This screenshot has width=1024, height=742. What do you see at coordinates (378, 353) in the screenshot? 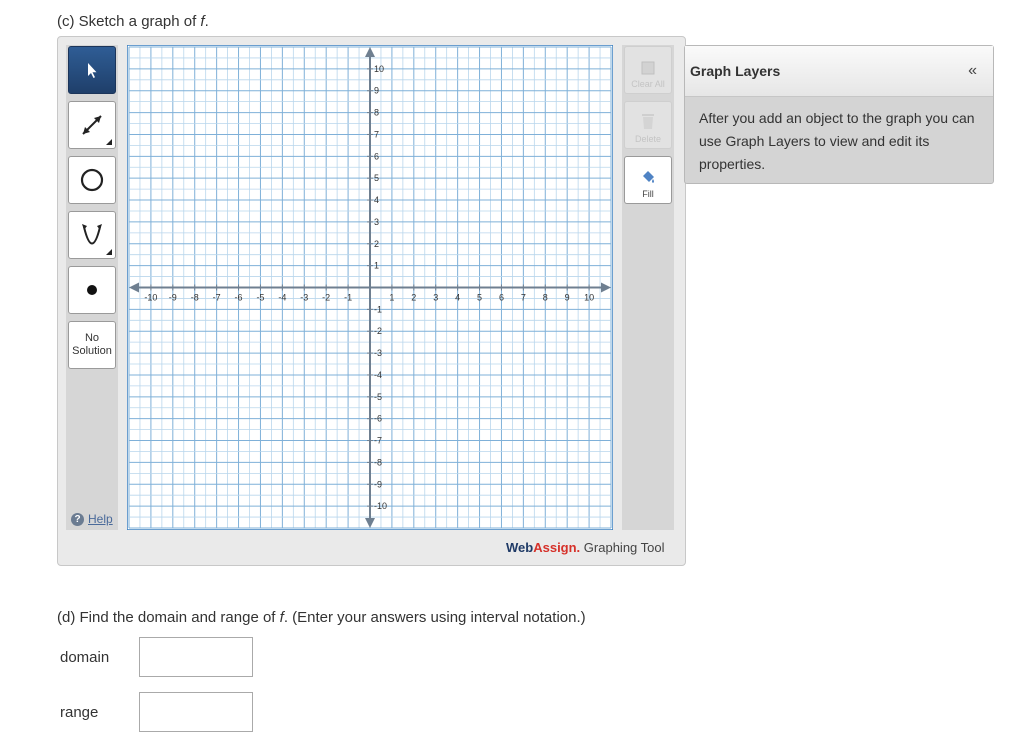
I see `y-tick-label: -3` at bounding box center [378, 353].